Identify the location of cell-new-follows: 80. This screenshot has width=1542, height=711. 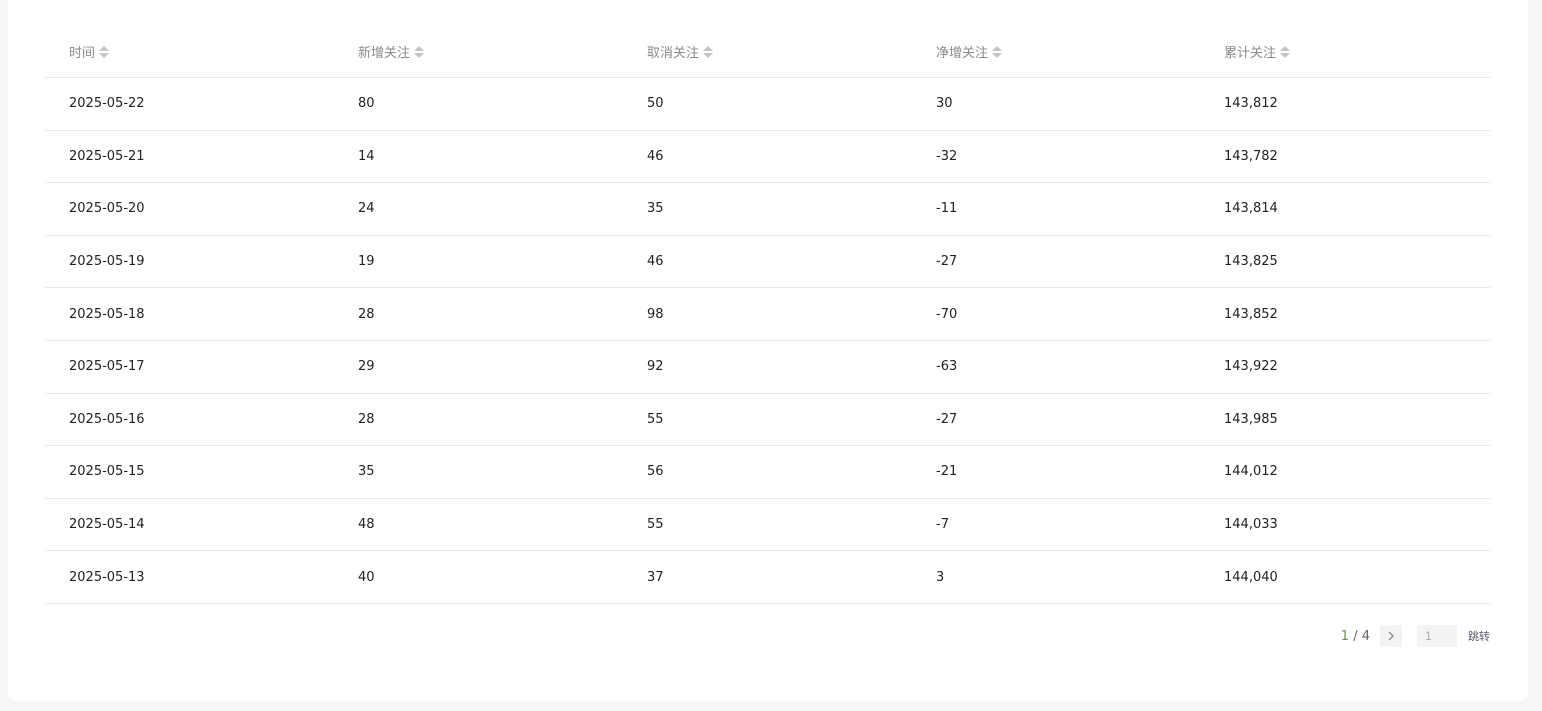
(366, 104).